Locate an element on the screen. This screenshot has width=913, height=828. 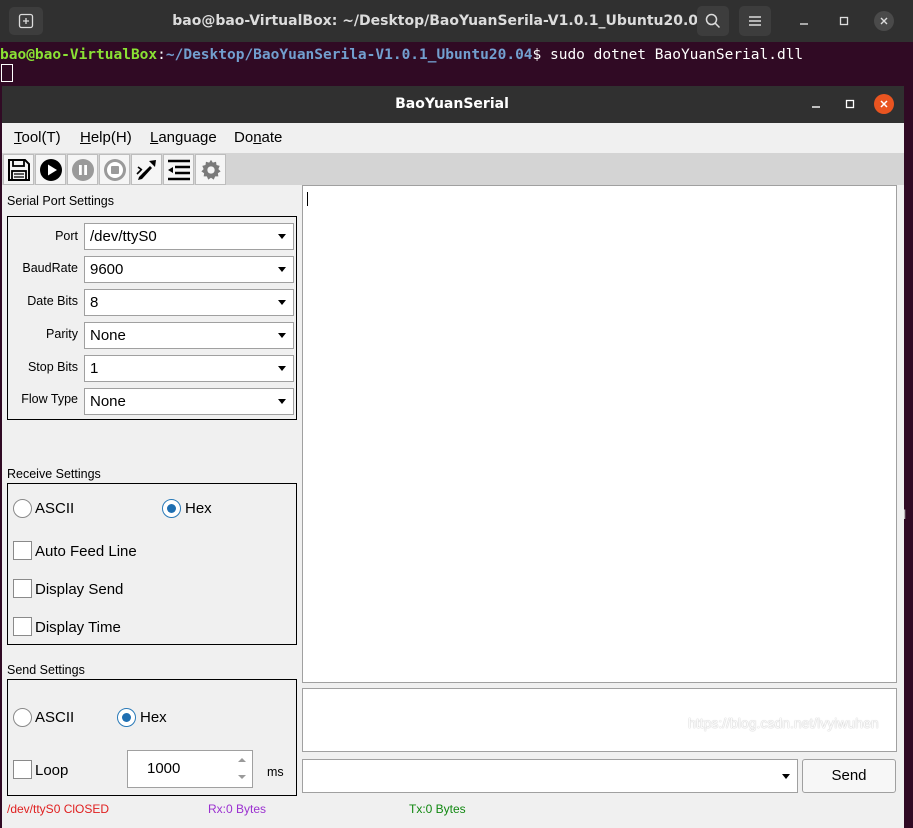
send-ascii-radio is located at coordinates (22, 717).